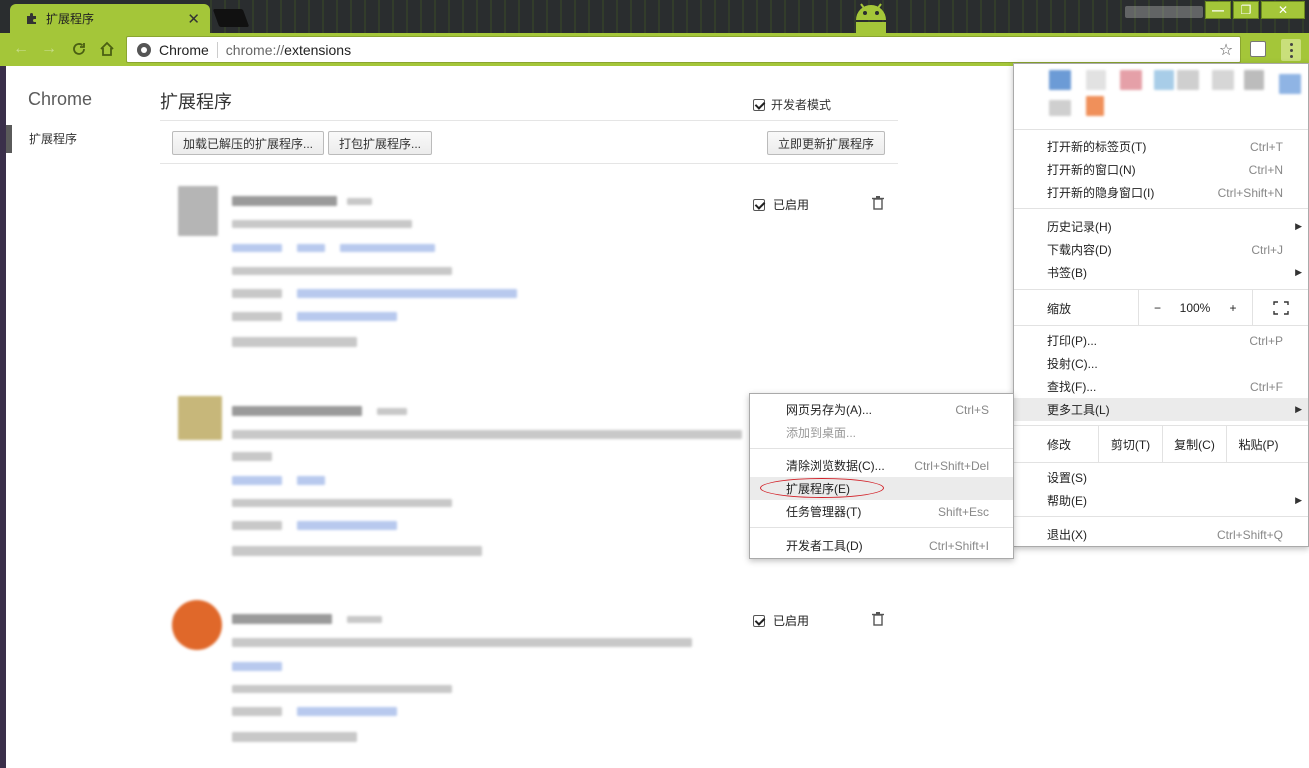 The image size is (1309, 768). I want to click on bookmark-star-icon: ☆, so click(1226, 50).